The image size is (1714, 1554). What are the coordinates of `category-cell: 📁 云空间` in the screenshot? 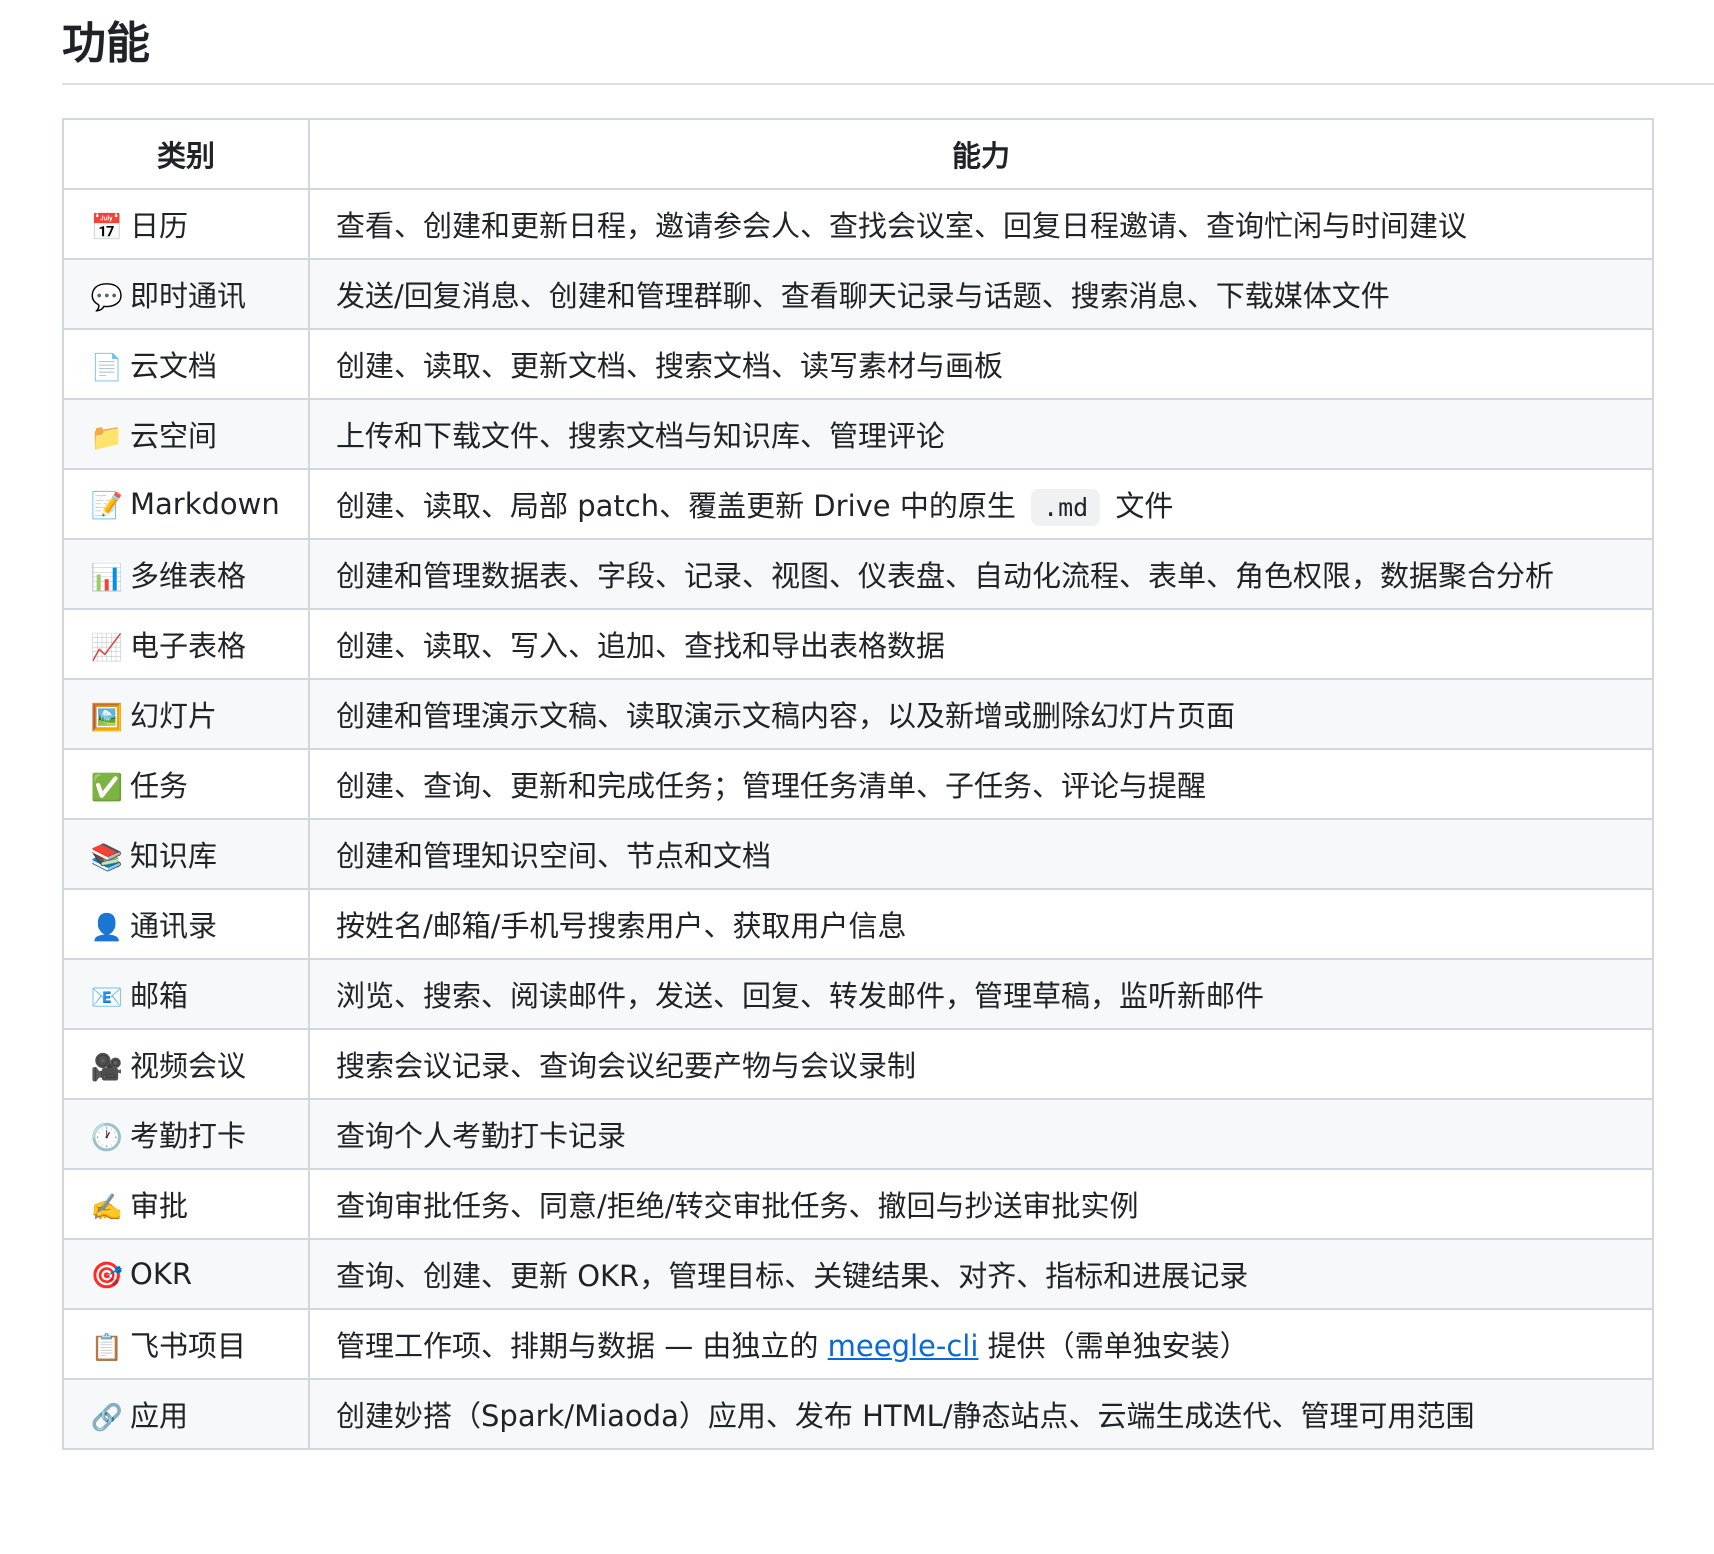 It's located at (186, 434).